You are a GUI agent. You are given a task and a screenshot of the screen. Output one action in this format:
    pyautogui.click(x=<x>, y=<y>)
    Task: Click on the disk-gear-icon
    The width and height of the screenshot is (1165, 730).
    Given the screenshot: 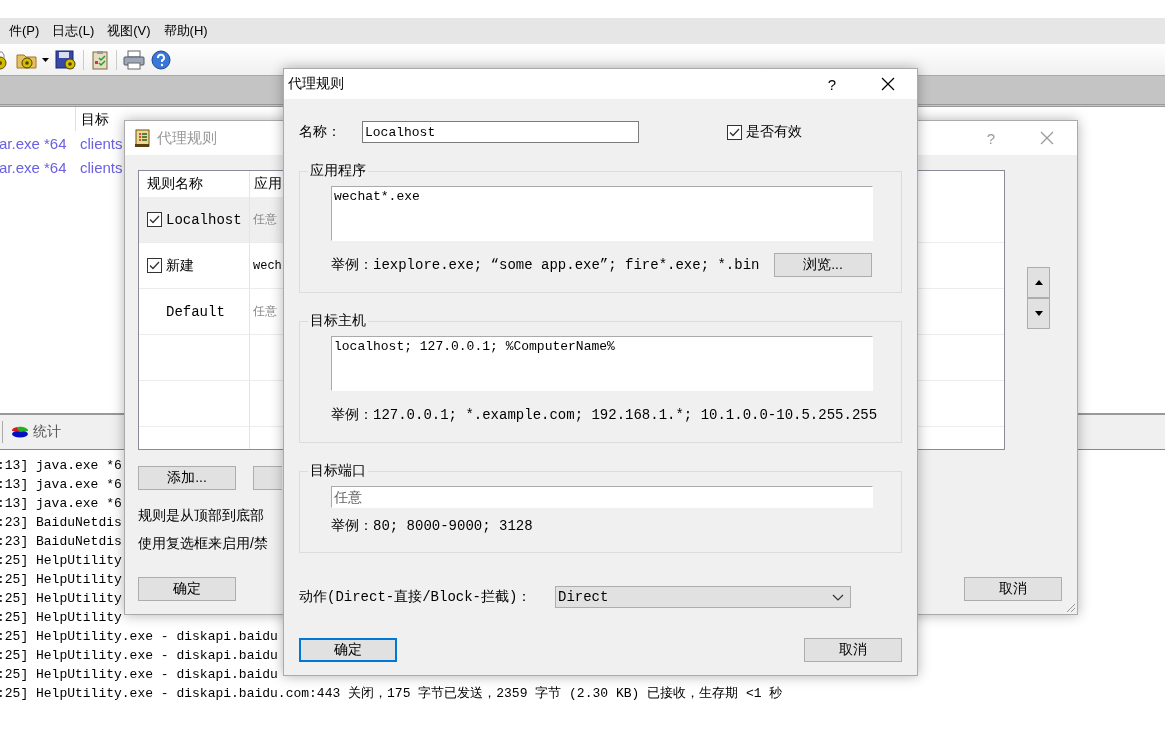 What is the action you would take?
    pyautogui.click(x=66, y=59)
    